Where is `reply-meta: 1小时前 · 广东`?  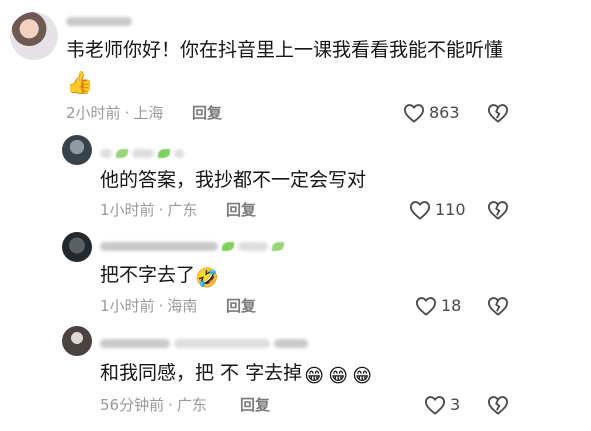
reply-meta: 1小时前 · 广东 is located at coordinates (148, 210).